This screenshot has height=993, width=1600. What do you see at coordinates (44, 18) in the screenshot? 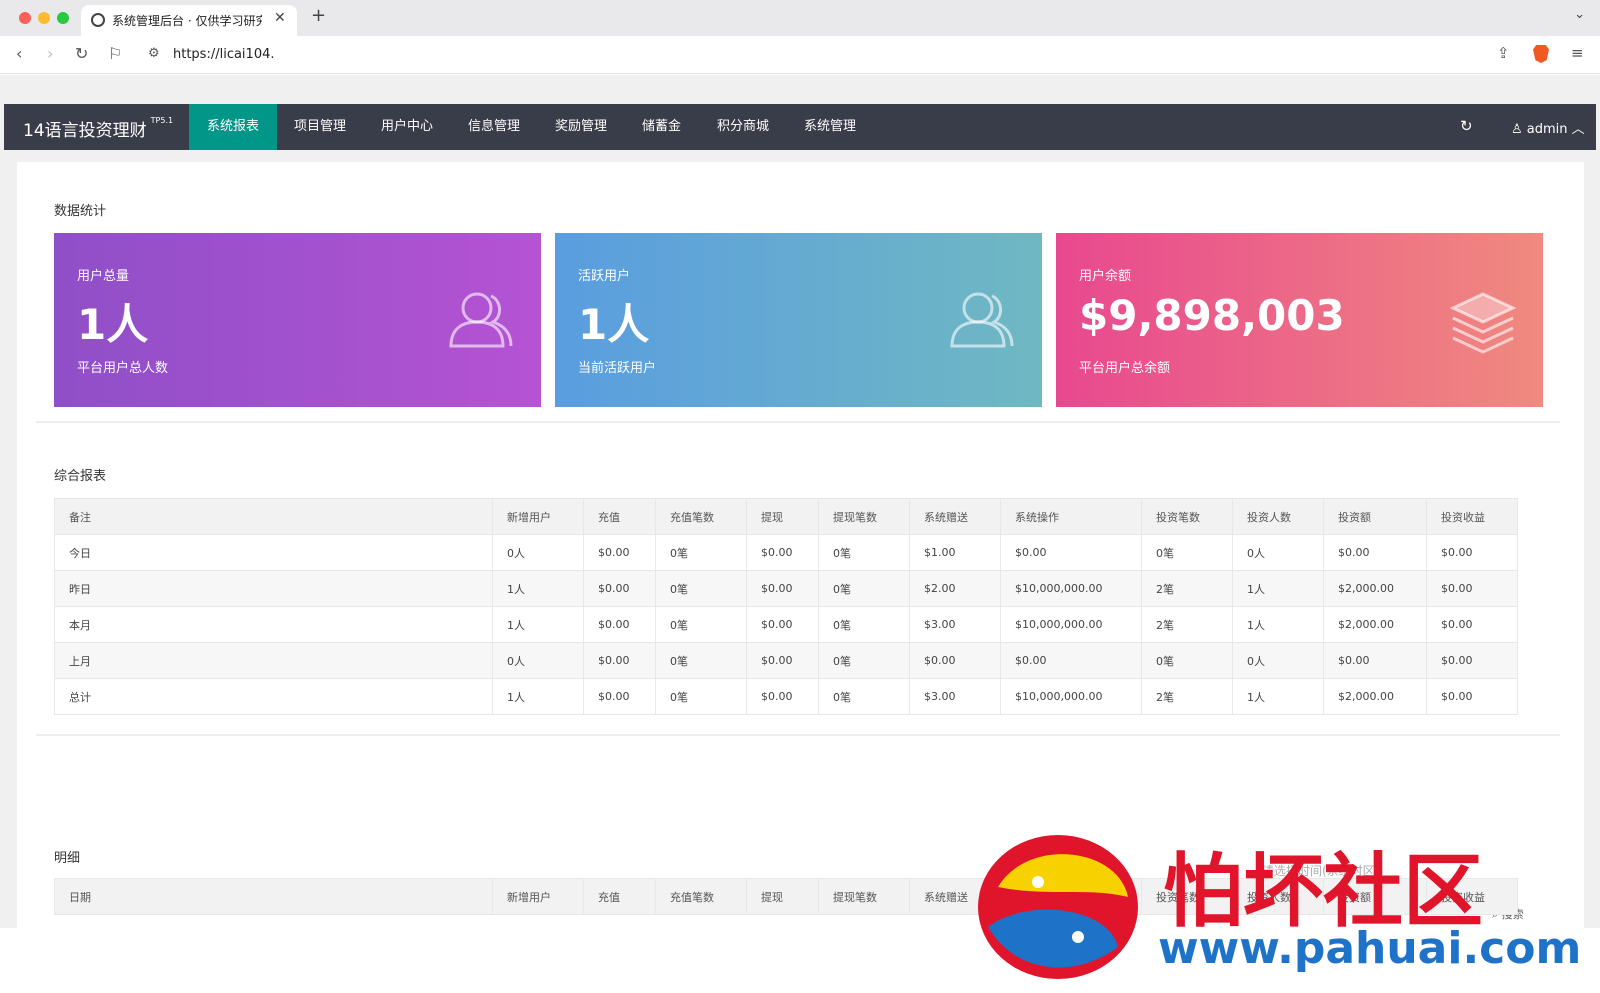
I see `minimize-window-button` at bounding box center [44, 18].